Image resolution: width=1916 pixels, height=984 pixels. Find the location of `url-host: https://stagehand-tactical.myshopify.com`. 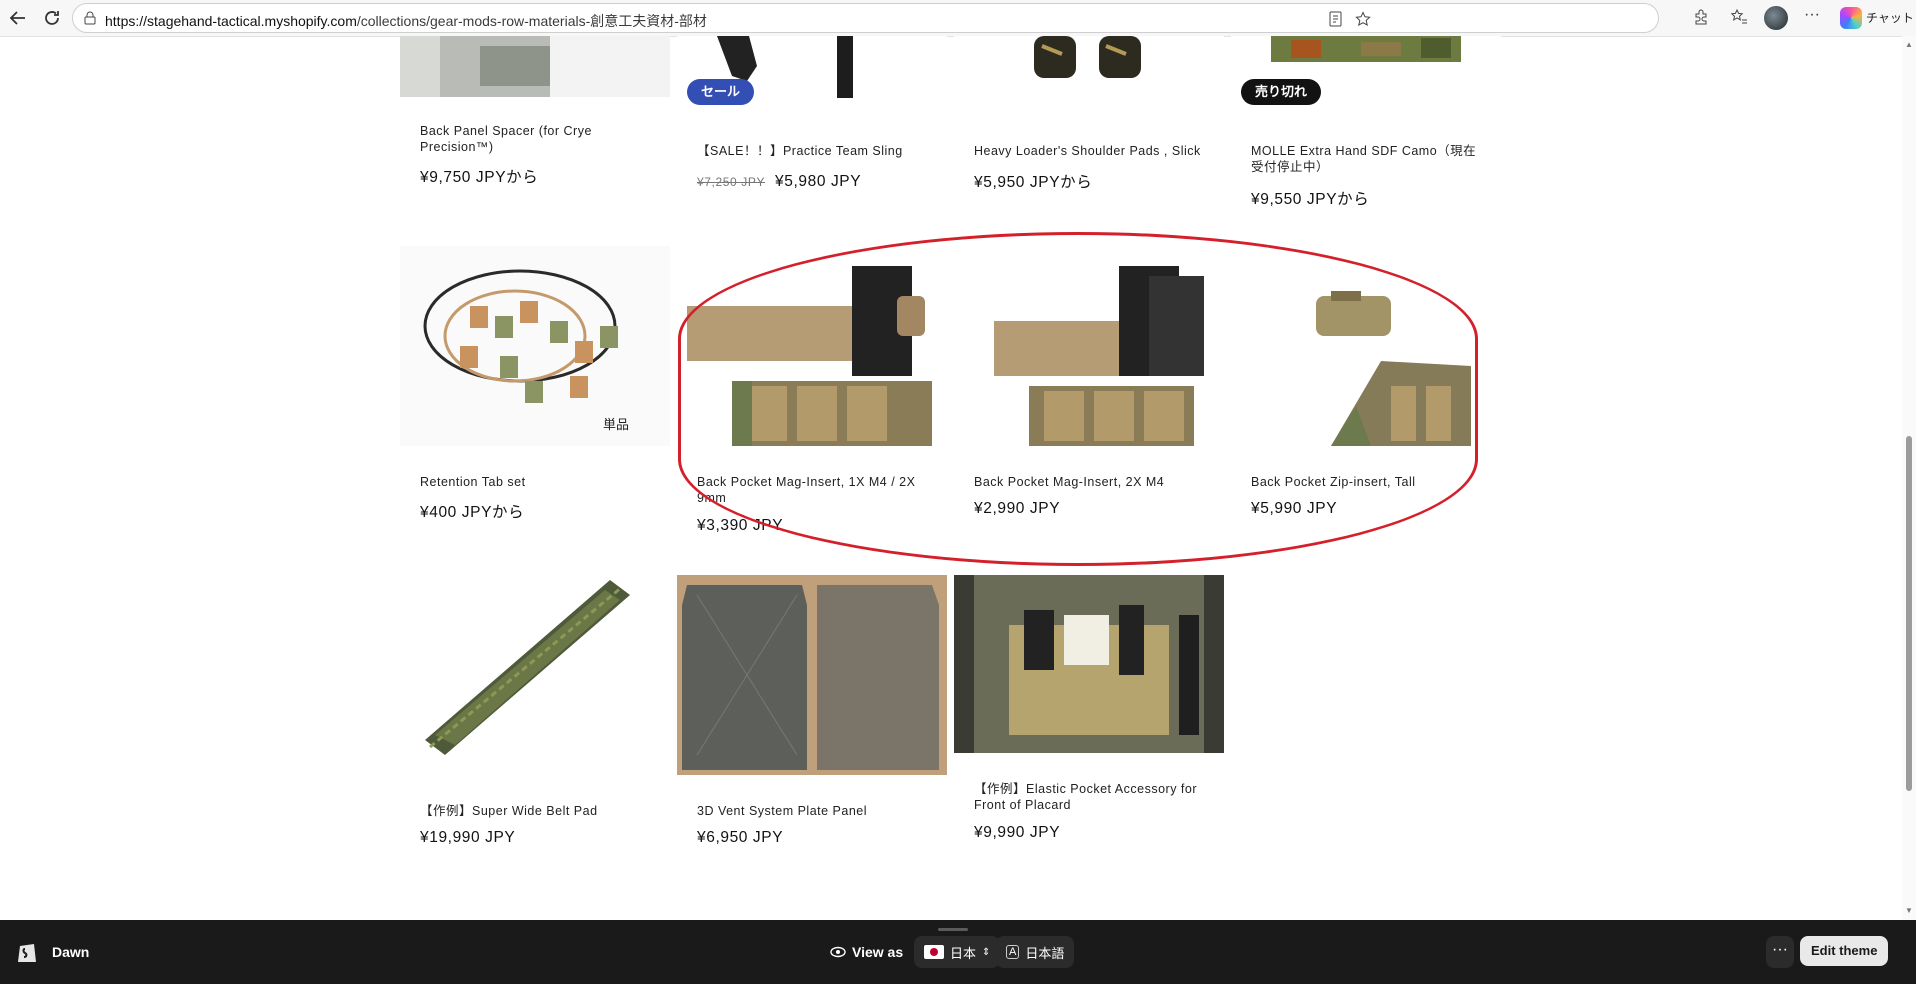

url-host: https://stagehand-tactical.myshopify.com is located at coordinates (231, 21).